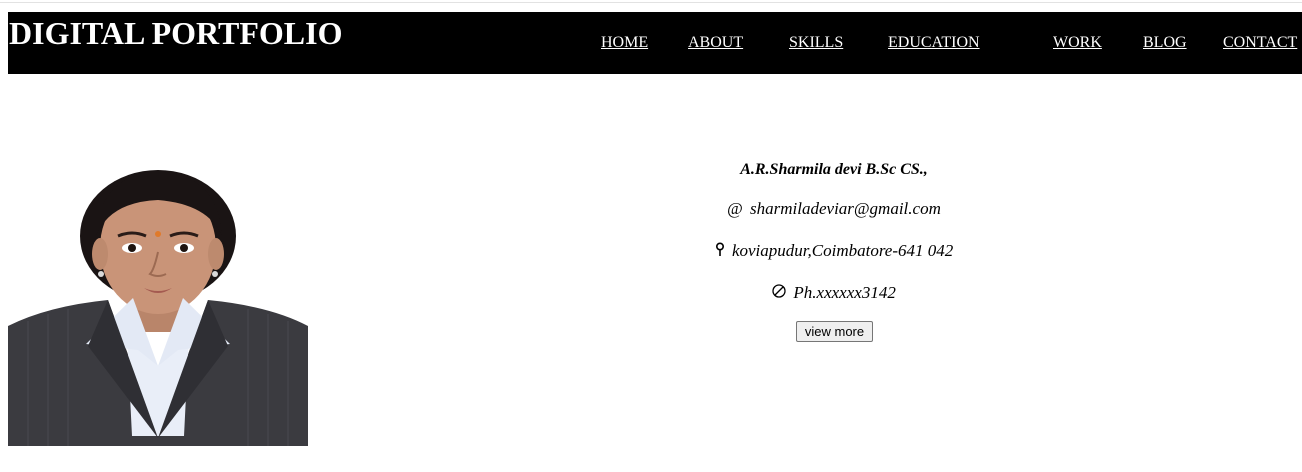 This screenshot has height=472, width=1302. Describe the element at coordinates (934, 43) in the screenshot. I see `nav-link-education: EDUCATION` at that location.